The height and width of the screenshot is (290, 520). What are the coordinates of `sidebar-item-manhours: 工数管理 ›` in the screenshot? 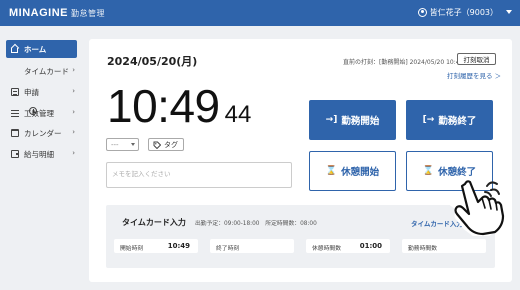 It's located at (41, 113).